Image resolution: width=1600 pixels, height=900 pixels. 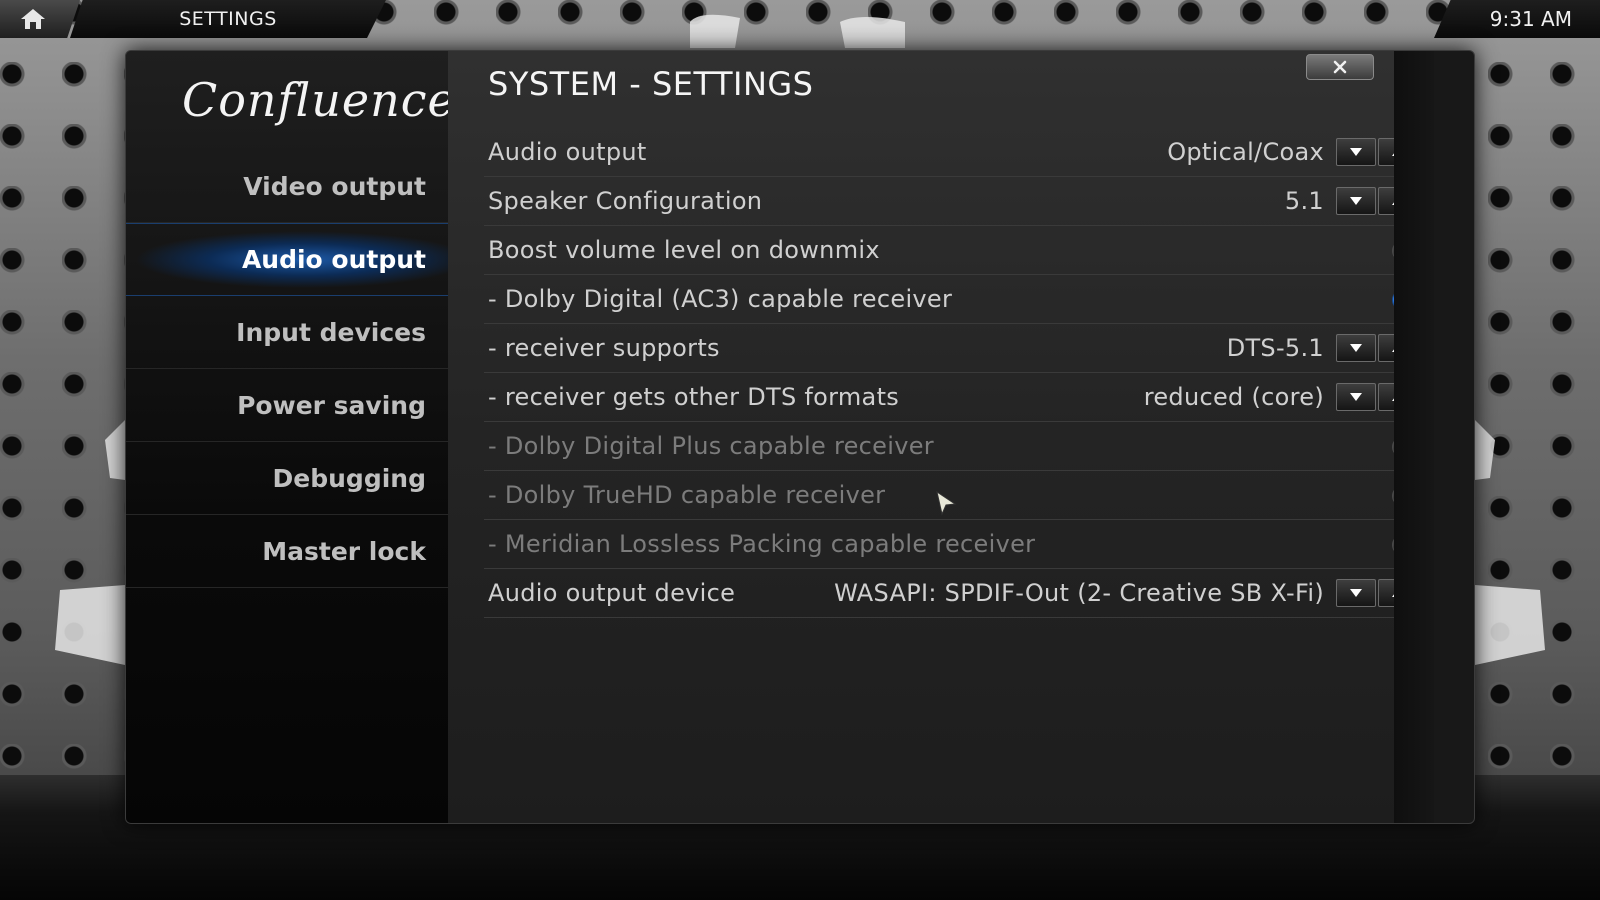 I want to click on sidebar-item-power-saving: Power saving, so click(x=287, y=405).